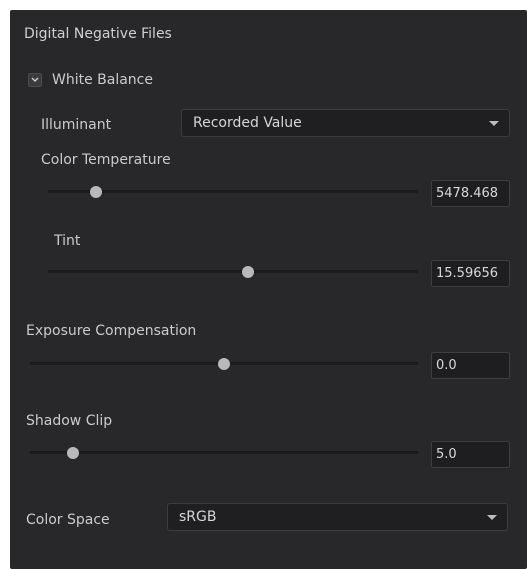 The height and width of the screenshot is (569, 527). Describe the element at coordinates (224, 364) in the screenshot. I see `exposure-compensation-slider-thumb` at that location.